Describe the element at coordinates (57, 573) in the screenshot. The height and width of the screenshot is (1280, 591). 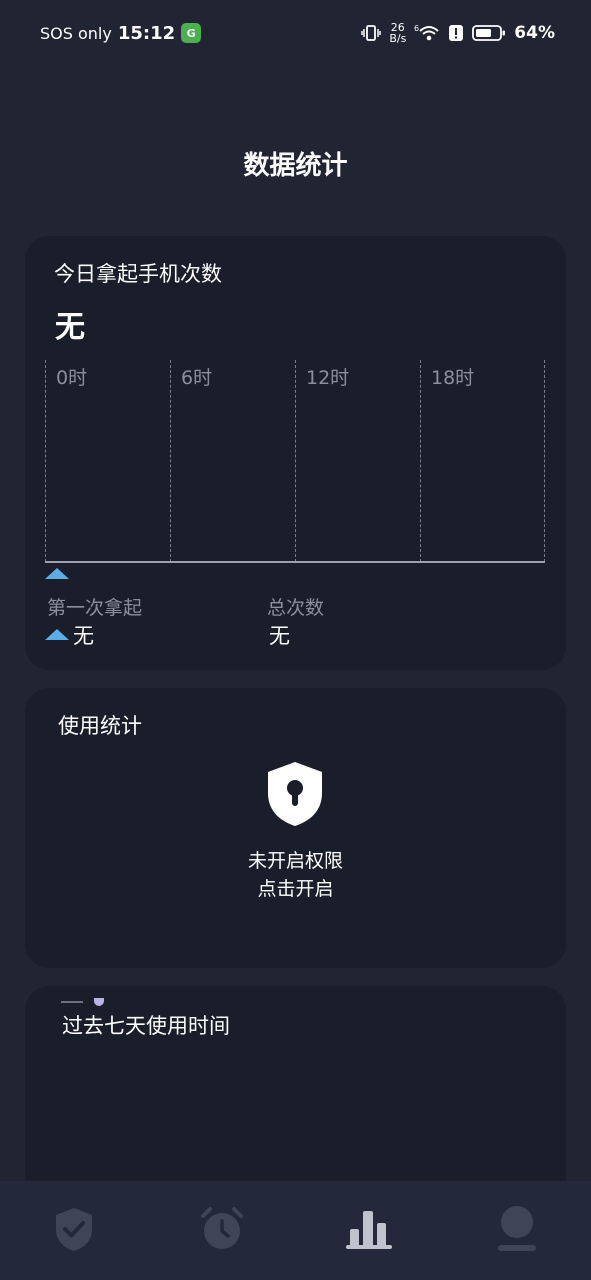
I see `first-pickup-marker-icon` at that location.